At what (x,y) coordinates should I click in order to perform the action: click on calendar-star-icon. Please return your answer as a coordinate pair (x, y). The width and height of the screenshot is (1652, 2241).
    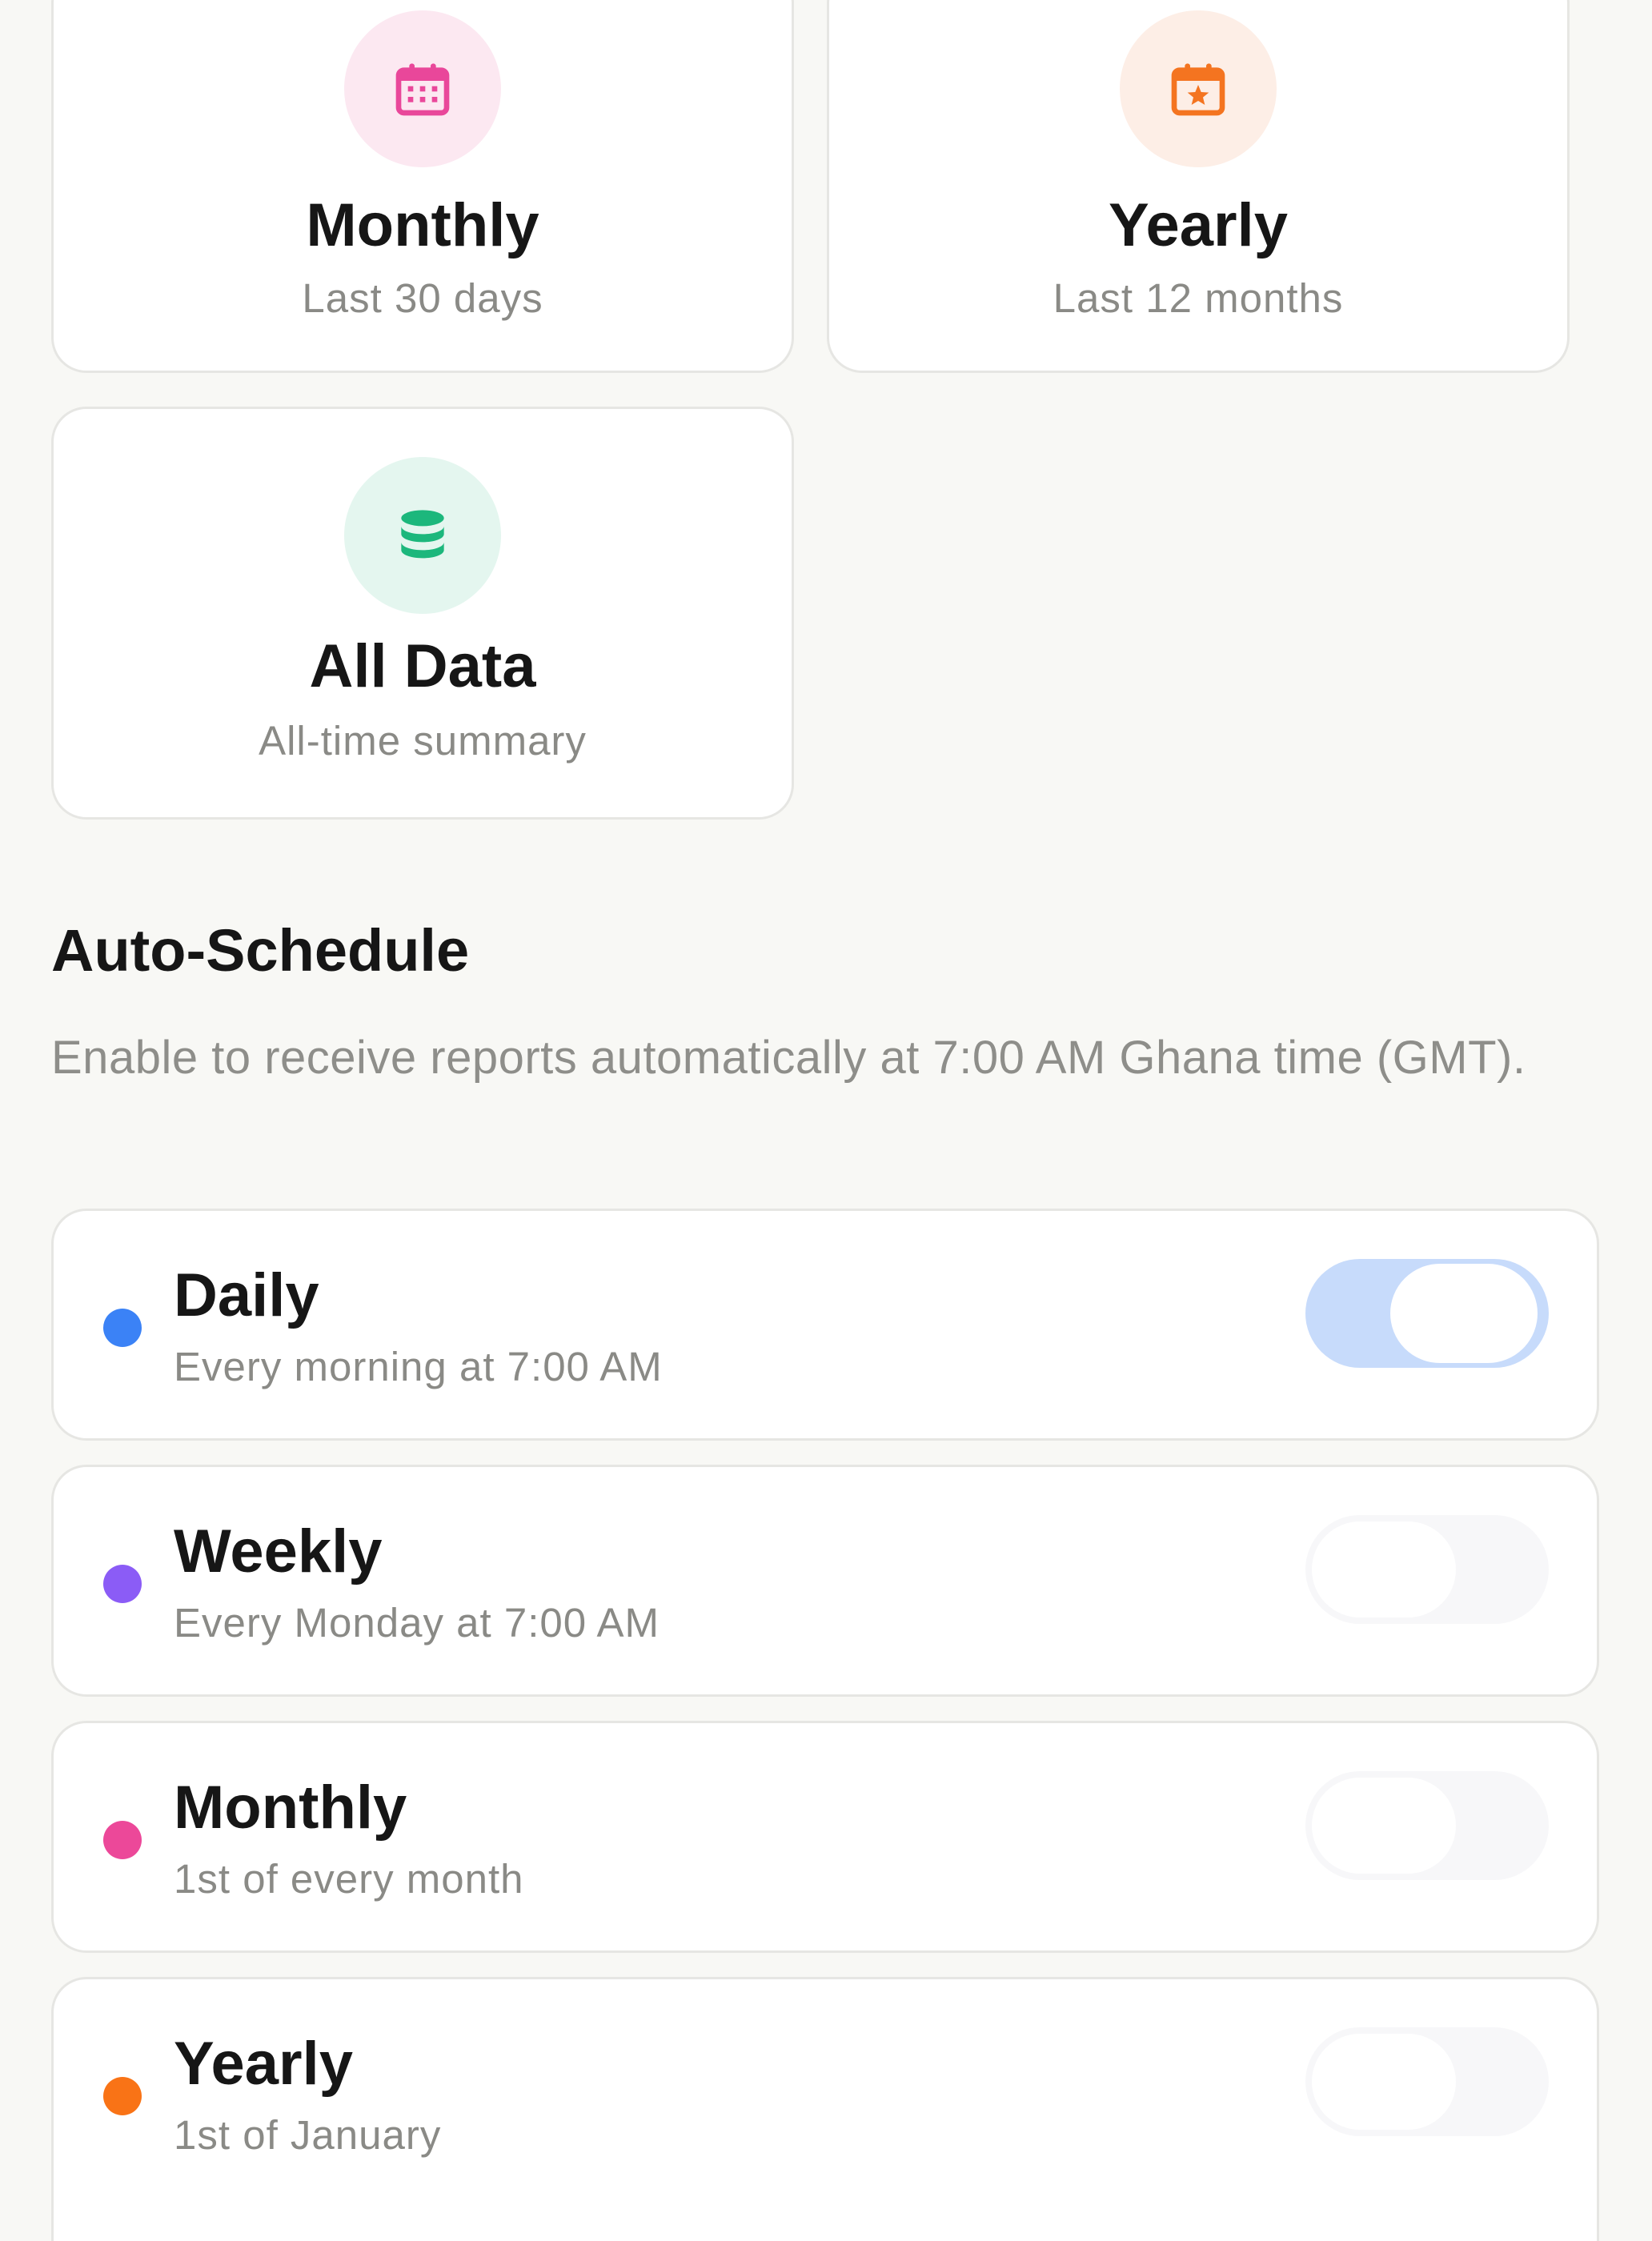
    Looking at the image, I should click on (1198, 89).